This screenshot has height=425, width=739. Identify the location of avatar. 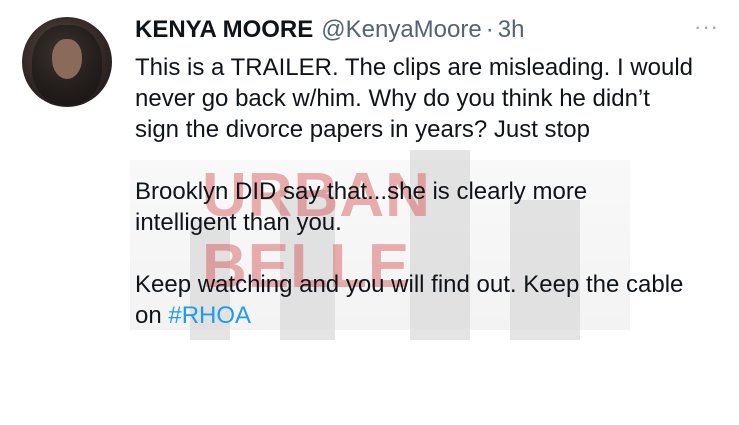
(67, 62).